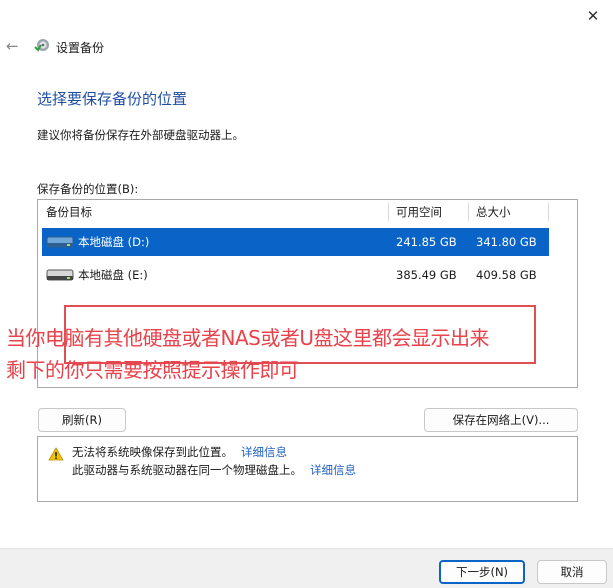 This screenshot has width=613, height=588. I want to click on close-icon: ✕, so click(593, 16).